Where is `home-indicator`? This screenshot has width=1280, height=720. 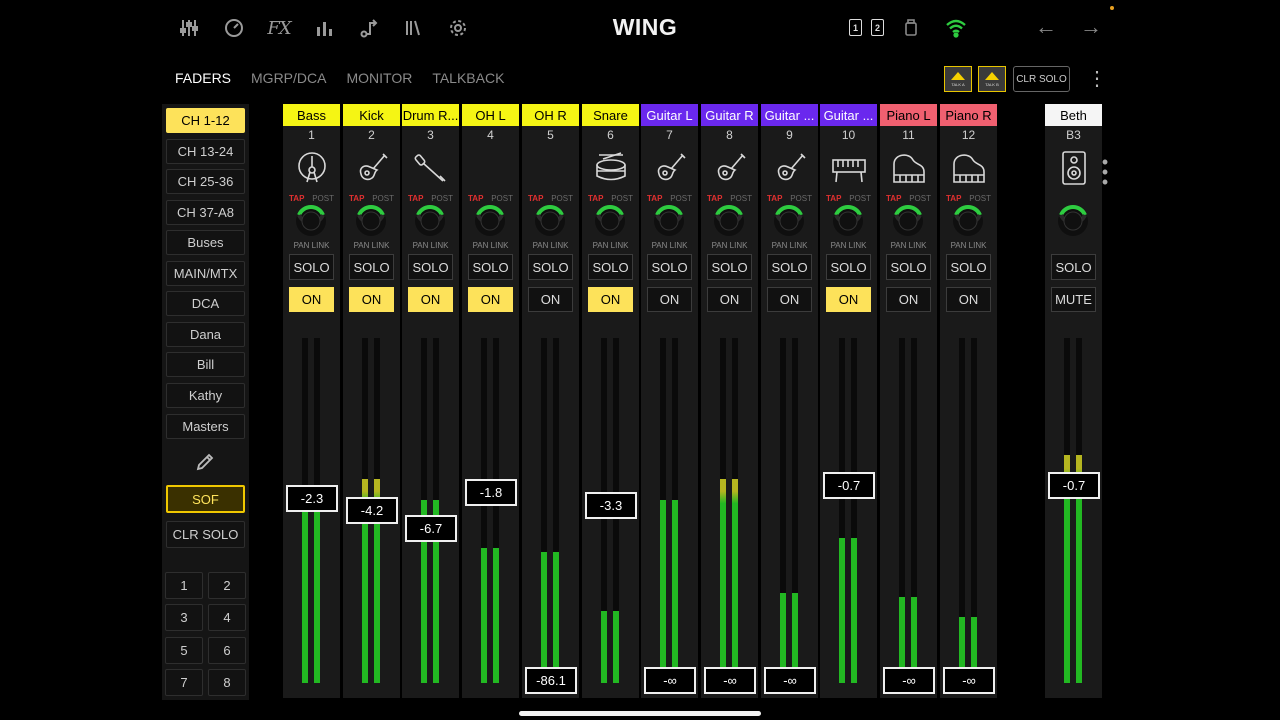 home-indicator is located at coordinates (640, 713).